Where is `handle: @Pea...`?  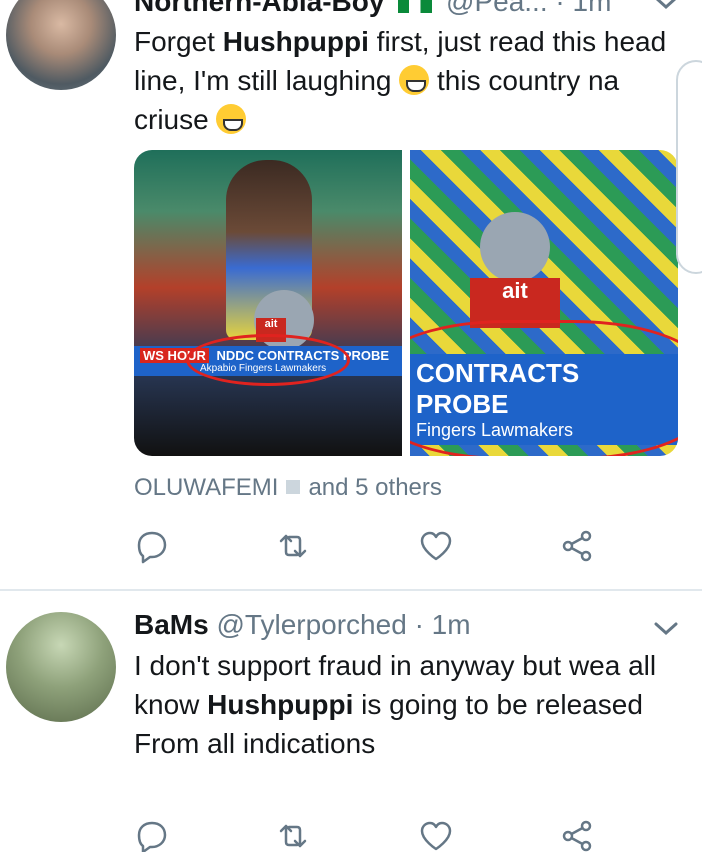 handle: @Pea... is located at coordinates (497, 8).